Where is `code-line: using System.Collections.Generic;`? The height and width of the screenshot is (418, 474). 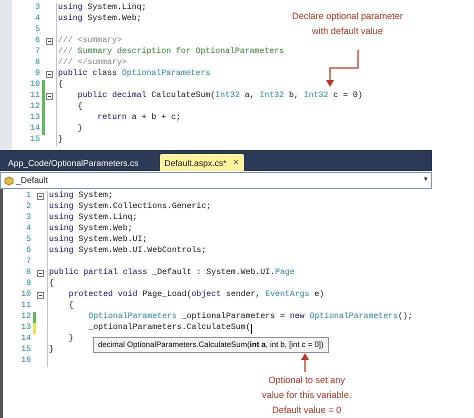 code-line: using System.Collections.Generic; is located at coordinates (130, 207).